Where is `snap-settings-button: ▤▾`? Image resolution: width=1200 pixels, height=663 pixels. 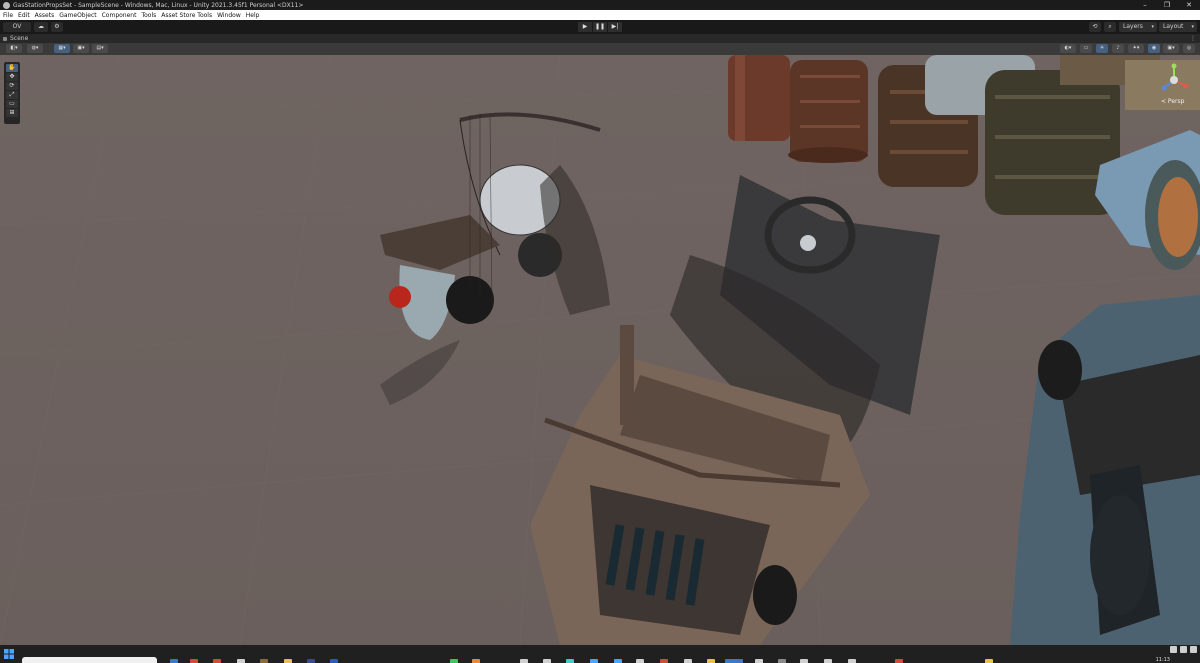
snap-settings-button: ▤▾ is located at coordinates (100, 48).